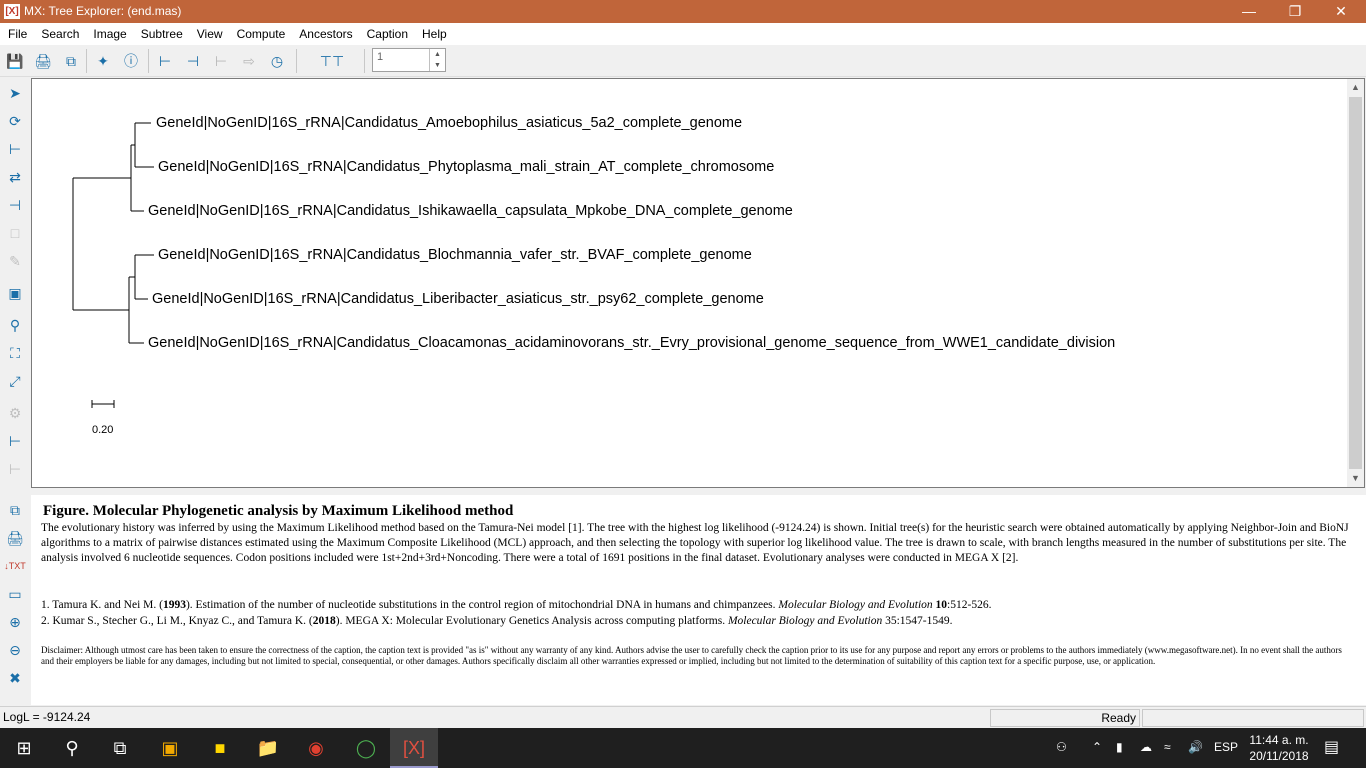  What do you see at coordinates (15, 381) in the screenshot?
I see `resize-icon: ⤢` at bounding box center [15, 381].